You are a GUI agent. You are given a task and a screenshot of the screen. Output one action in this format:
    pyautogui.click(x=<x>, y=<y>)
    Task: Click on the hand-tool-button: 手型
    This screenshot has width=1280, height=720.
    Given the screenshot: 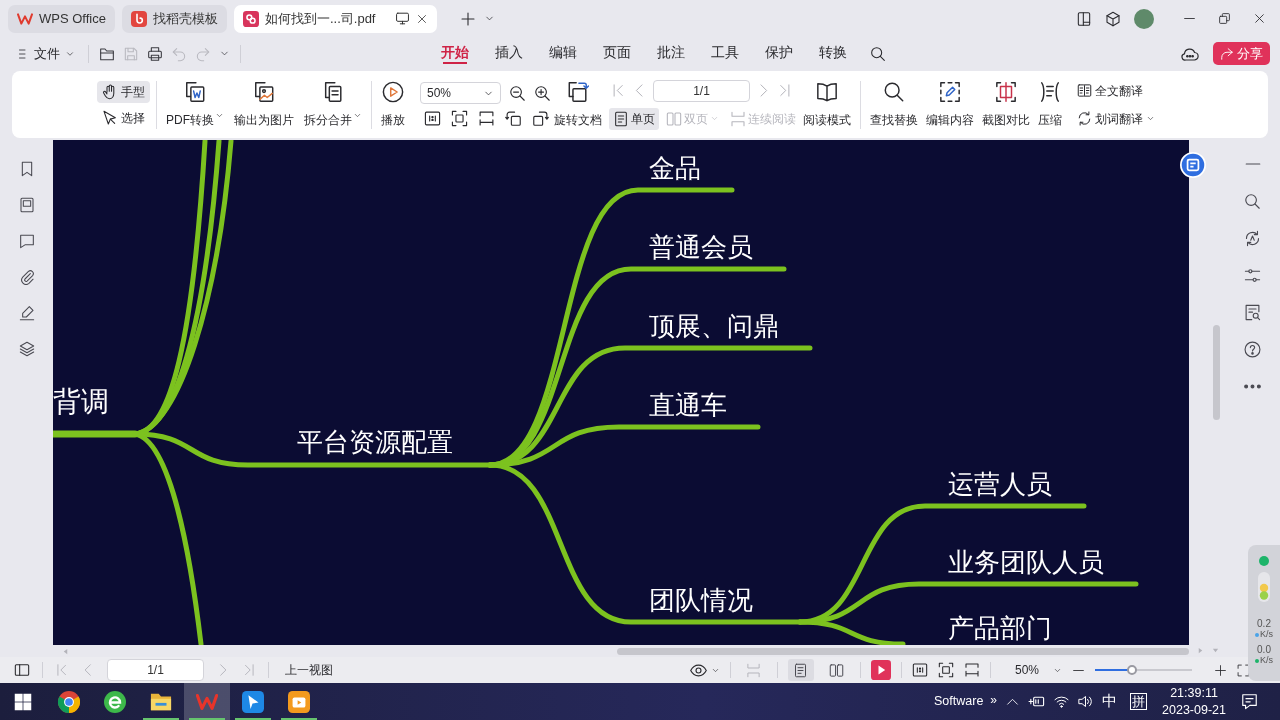 What is the action you would take?
    pyautogui.click(x=123, y=91)
    